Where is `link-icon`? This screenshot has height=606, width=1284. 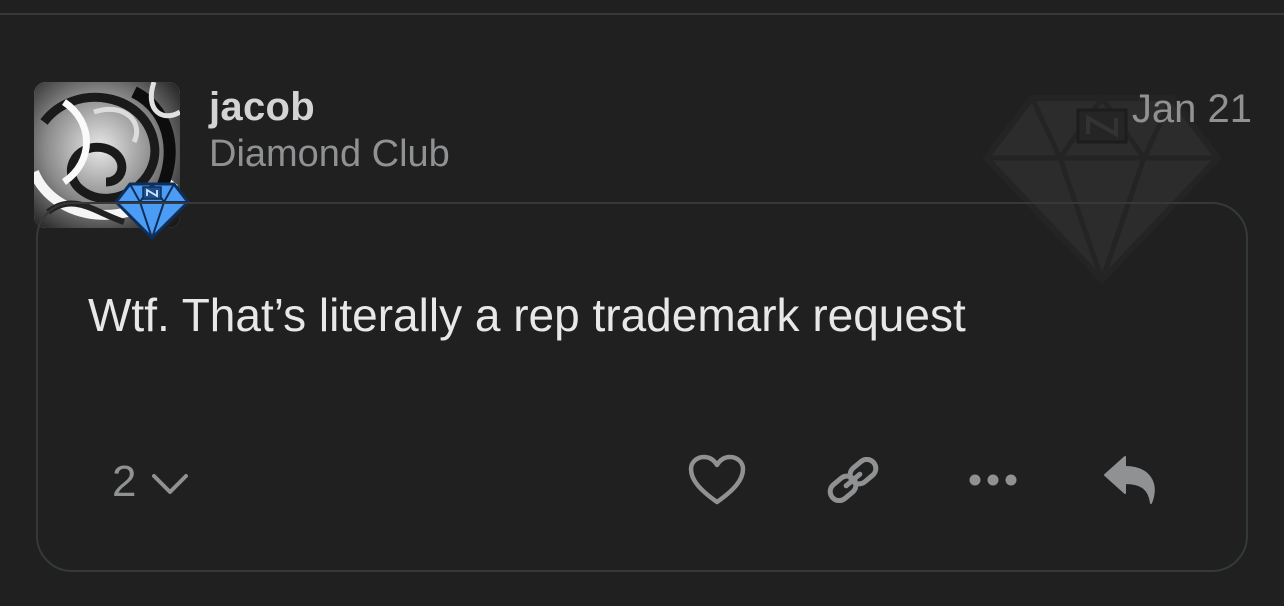 link-icon is located at coordinates (853, 482).